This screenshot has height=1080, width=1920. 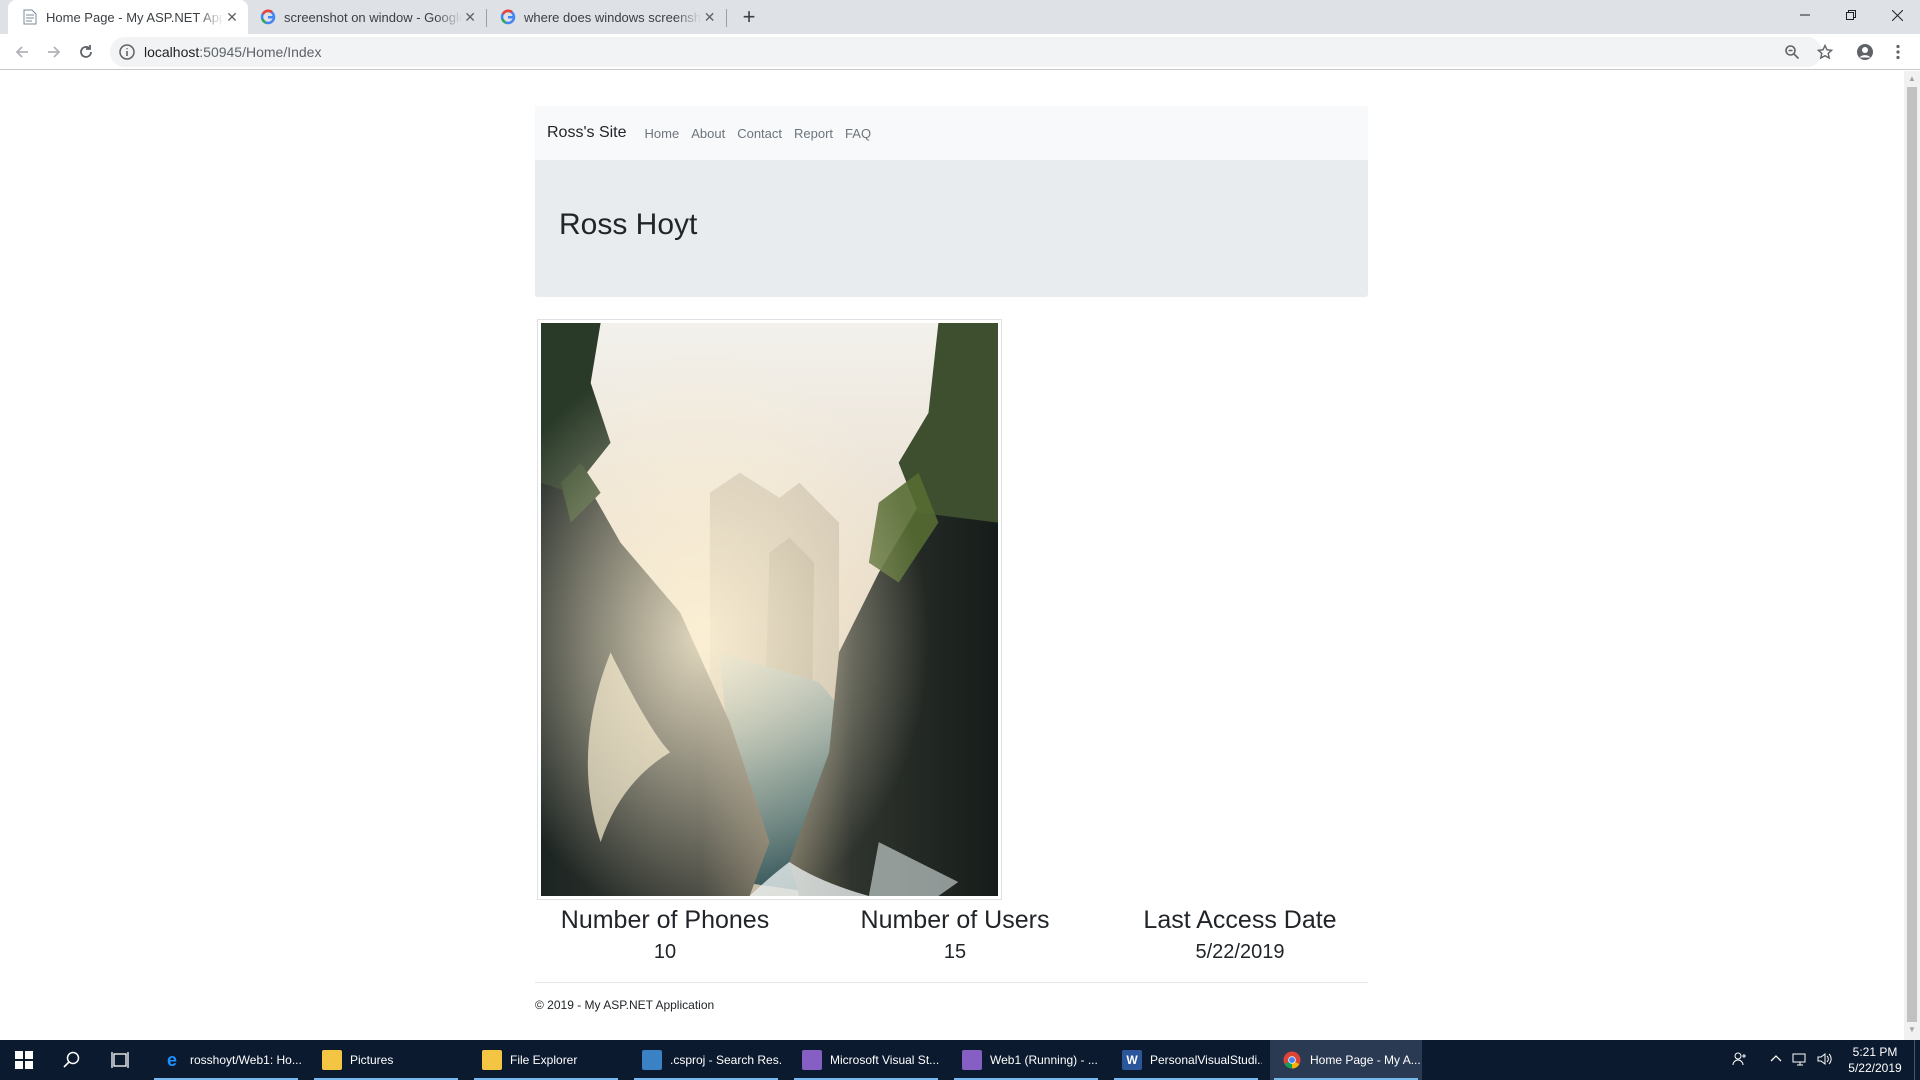 What do you see at coordinates (30, 17) in the screenshot?
I see `document-icon` at bounding box center [30, 17].